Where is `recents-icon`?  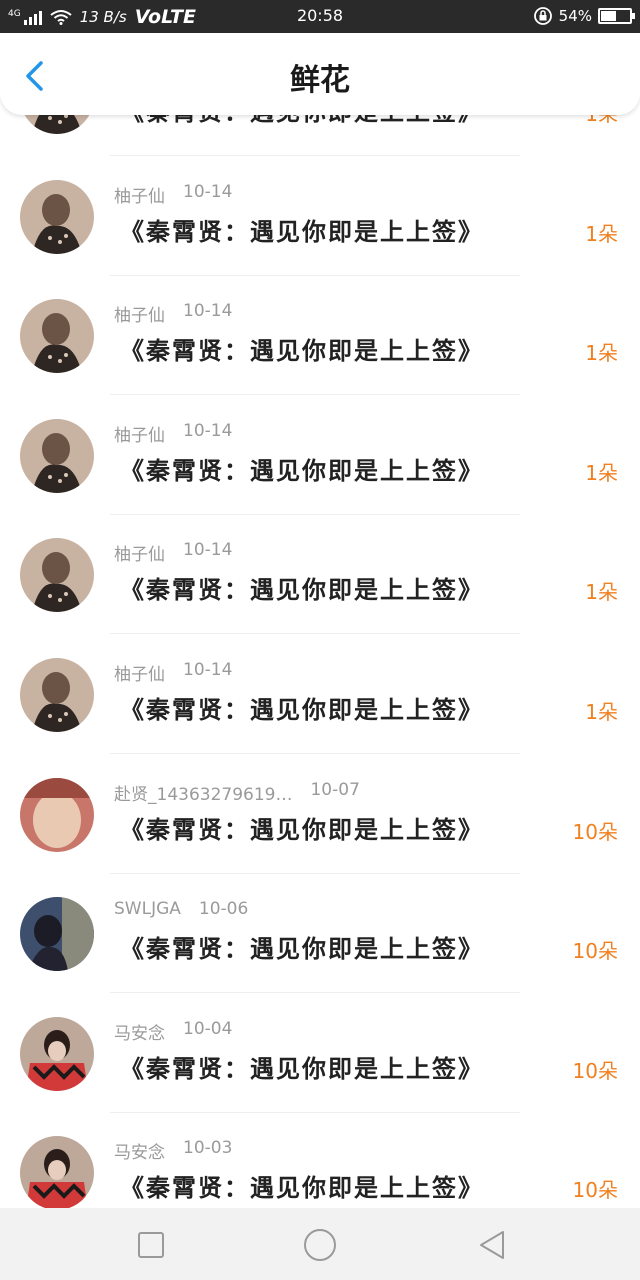 recents-icon is located at coordinates (151, 1245).